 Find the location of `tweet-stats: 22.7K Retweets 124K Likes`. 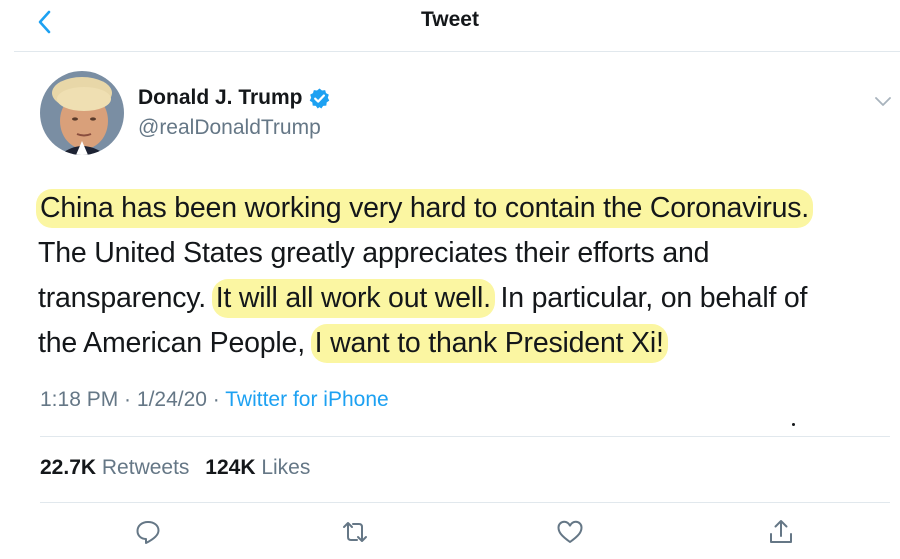

tweet-stats: 22.7K Retweets 124K Likes is located at coordinates (180, 468).